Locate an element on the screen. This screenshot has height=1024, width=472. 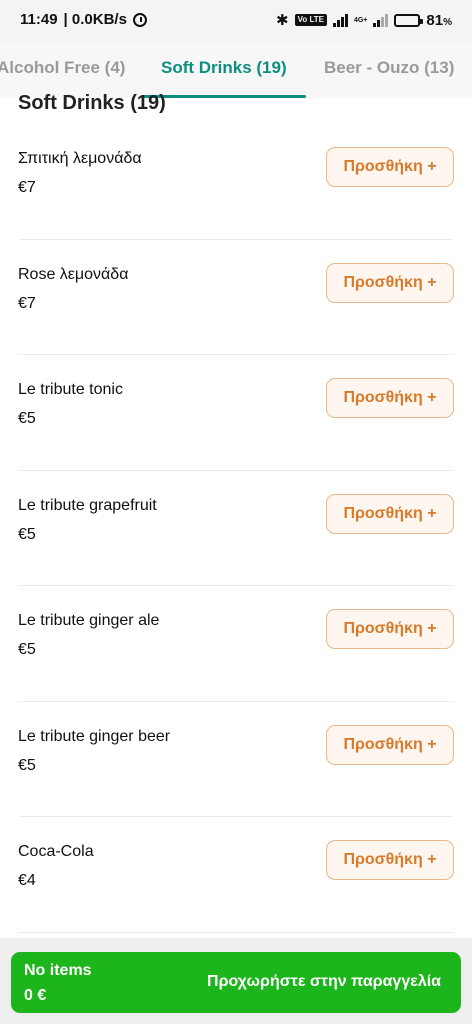
status-left: 11:49 | 0.0KB/s is located at coordinates (83, 19).